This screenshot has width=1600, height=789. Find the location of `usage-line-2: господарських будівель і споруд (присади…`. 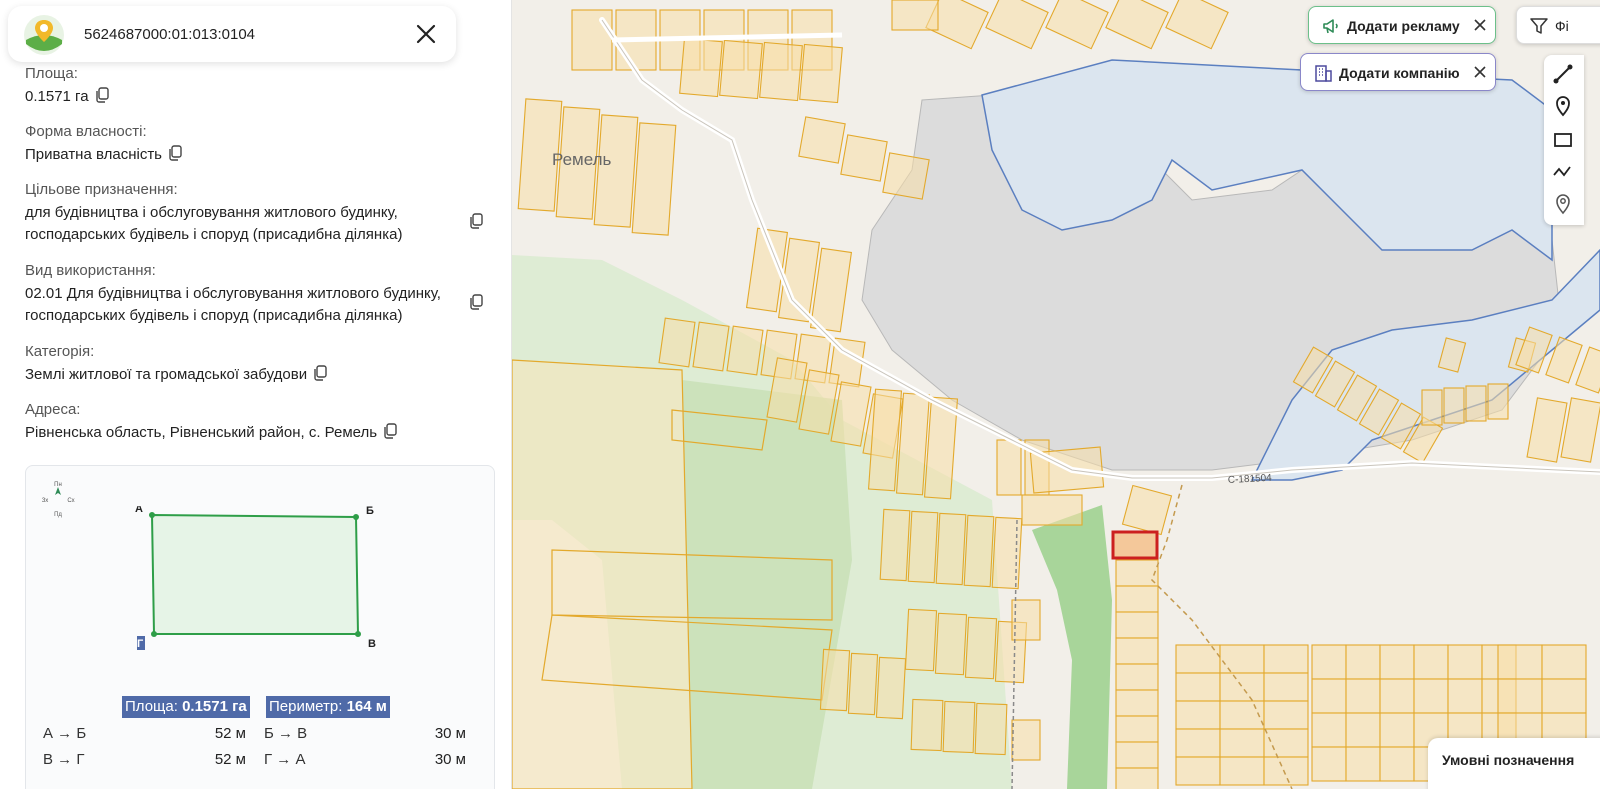

usage-line-2: господарських будівель і споруд (присади… is located at coordinates (214, 315).